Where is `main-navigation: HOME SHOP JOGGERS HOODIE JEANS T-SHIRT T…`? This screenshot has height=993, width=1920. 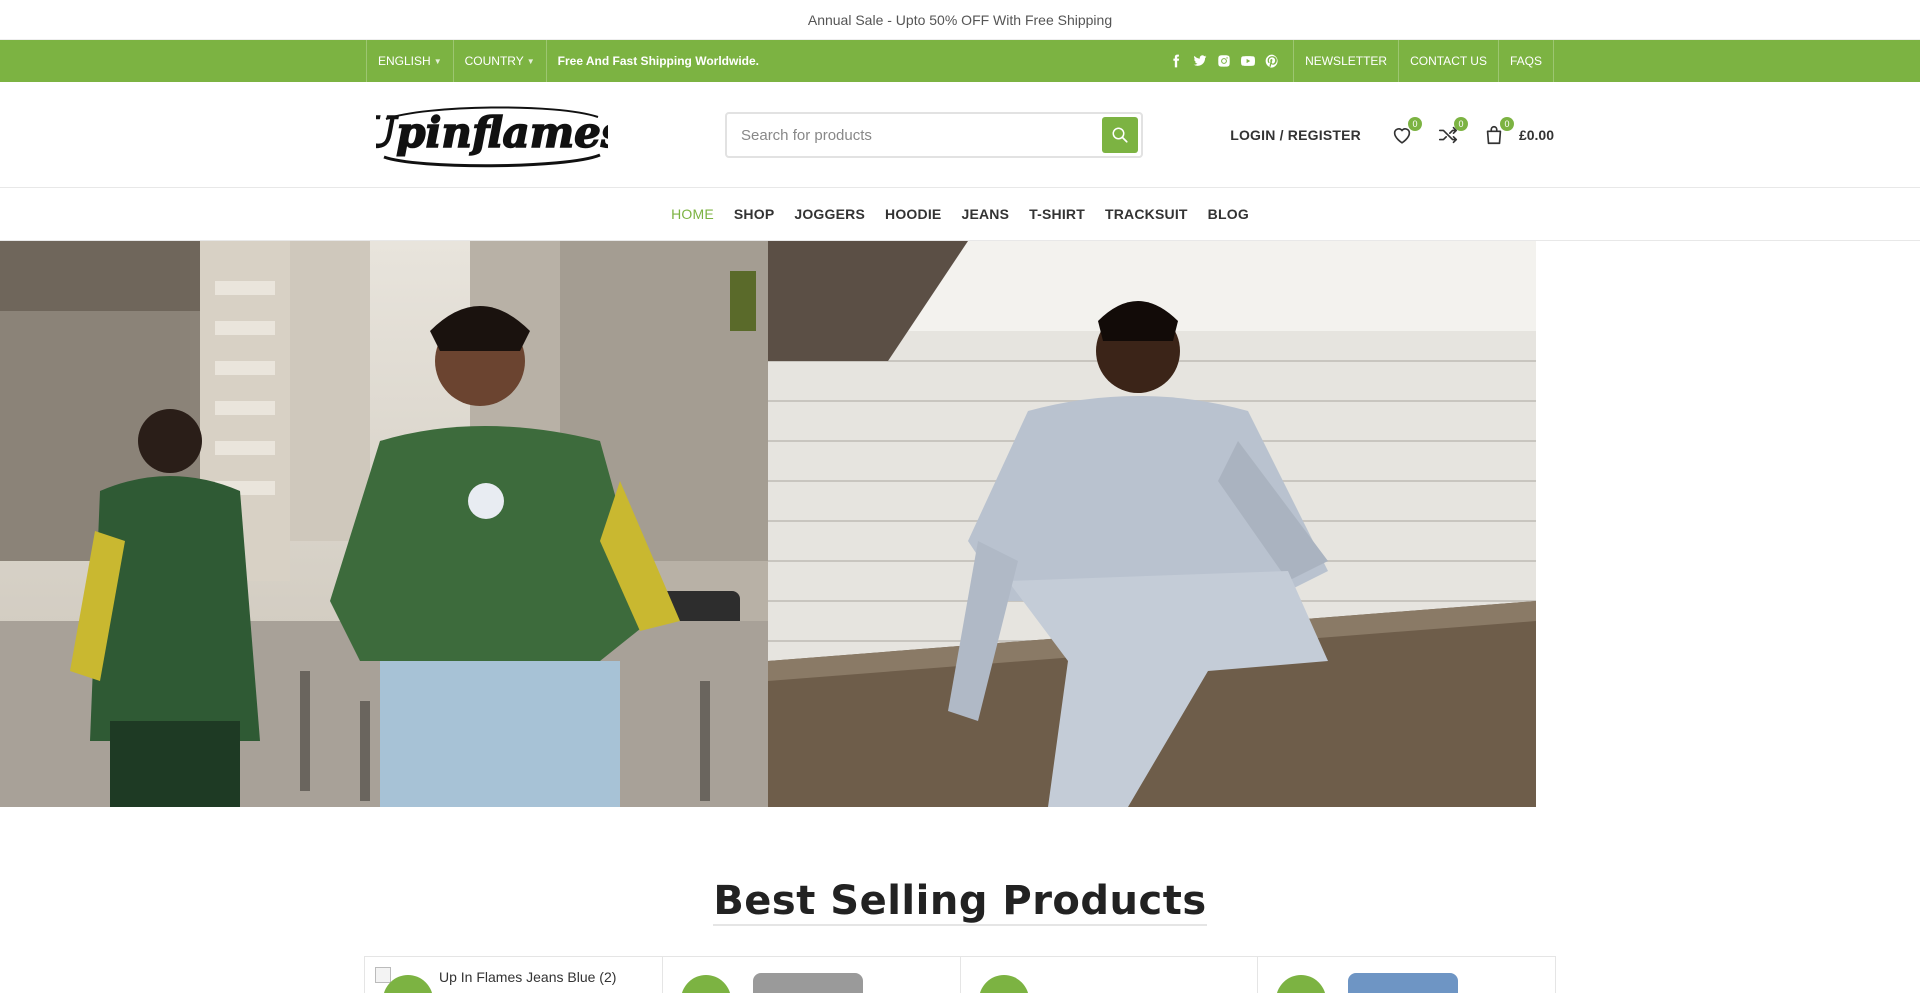
main-navigation: HOME SHOP JOGGERS HOODIE JEANS T-SHIRT T… is located at coordinates (960, 214).